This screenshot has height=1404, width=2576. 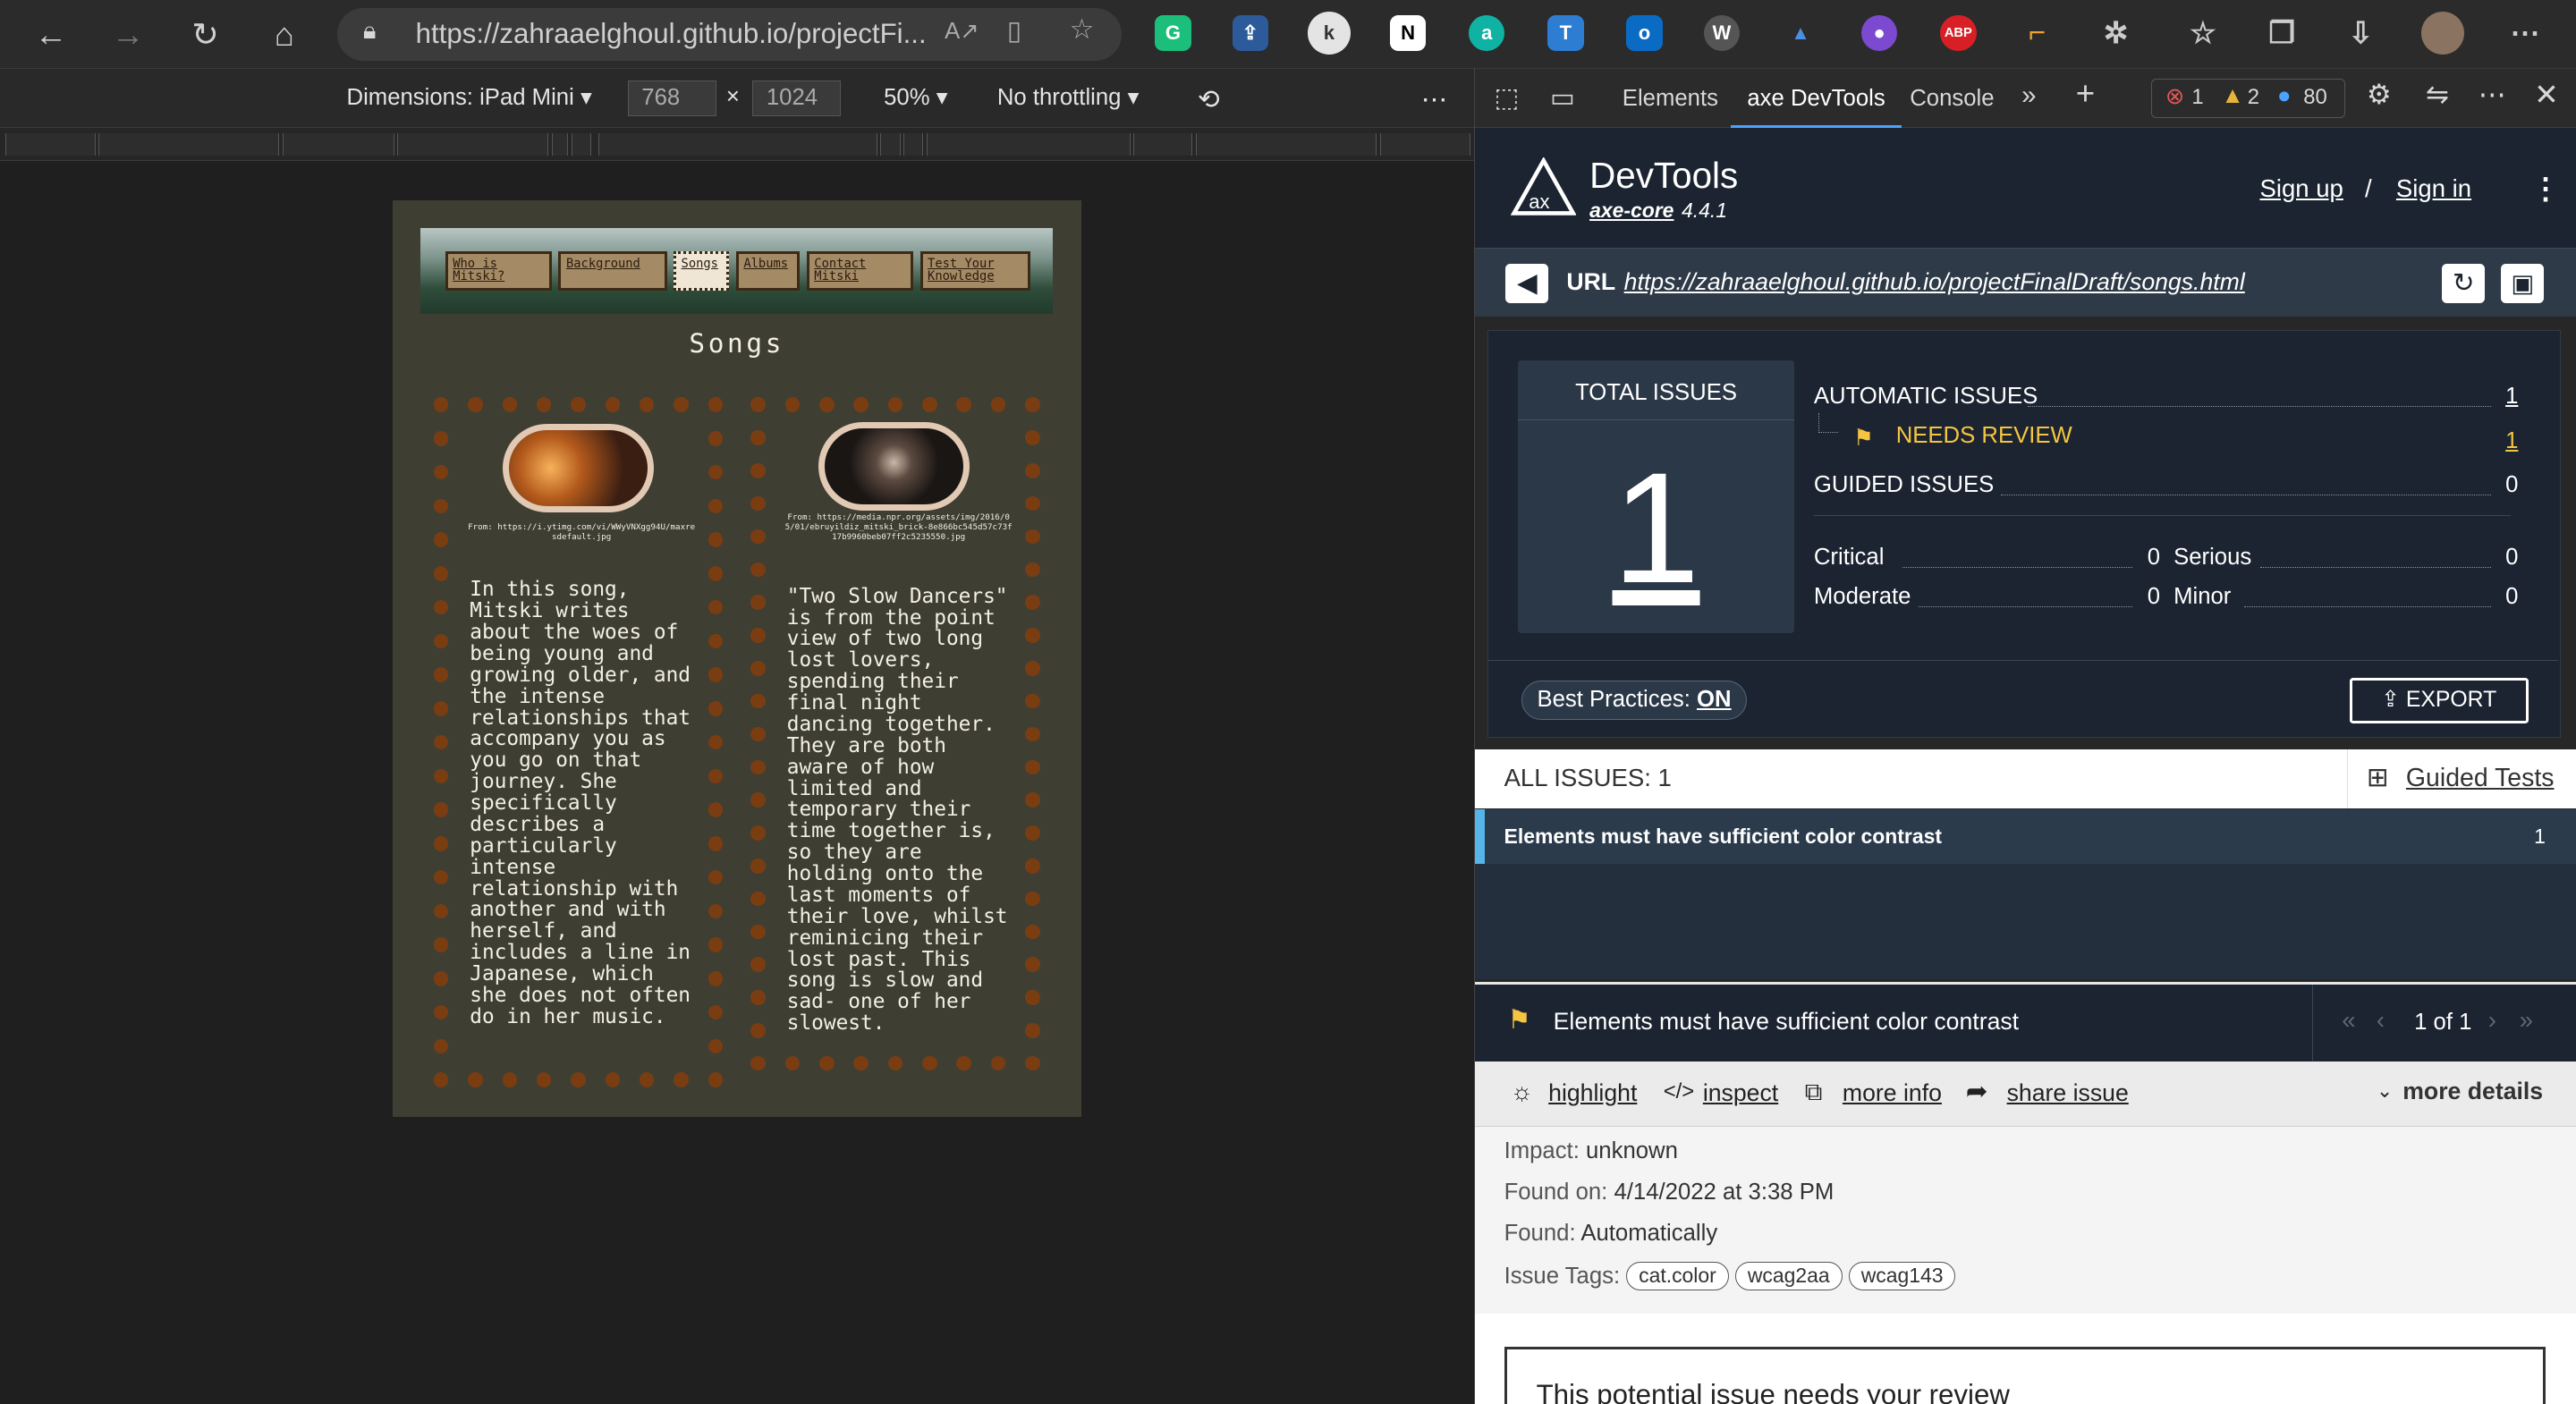 What do you see at coordinates (1677, 1276) in the screenshot?
I see `issue-tag: cat.color` at bounding box center [1677, 1276].